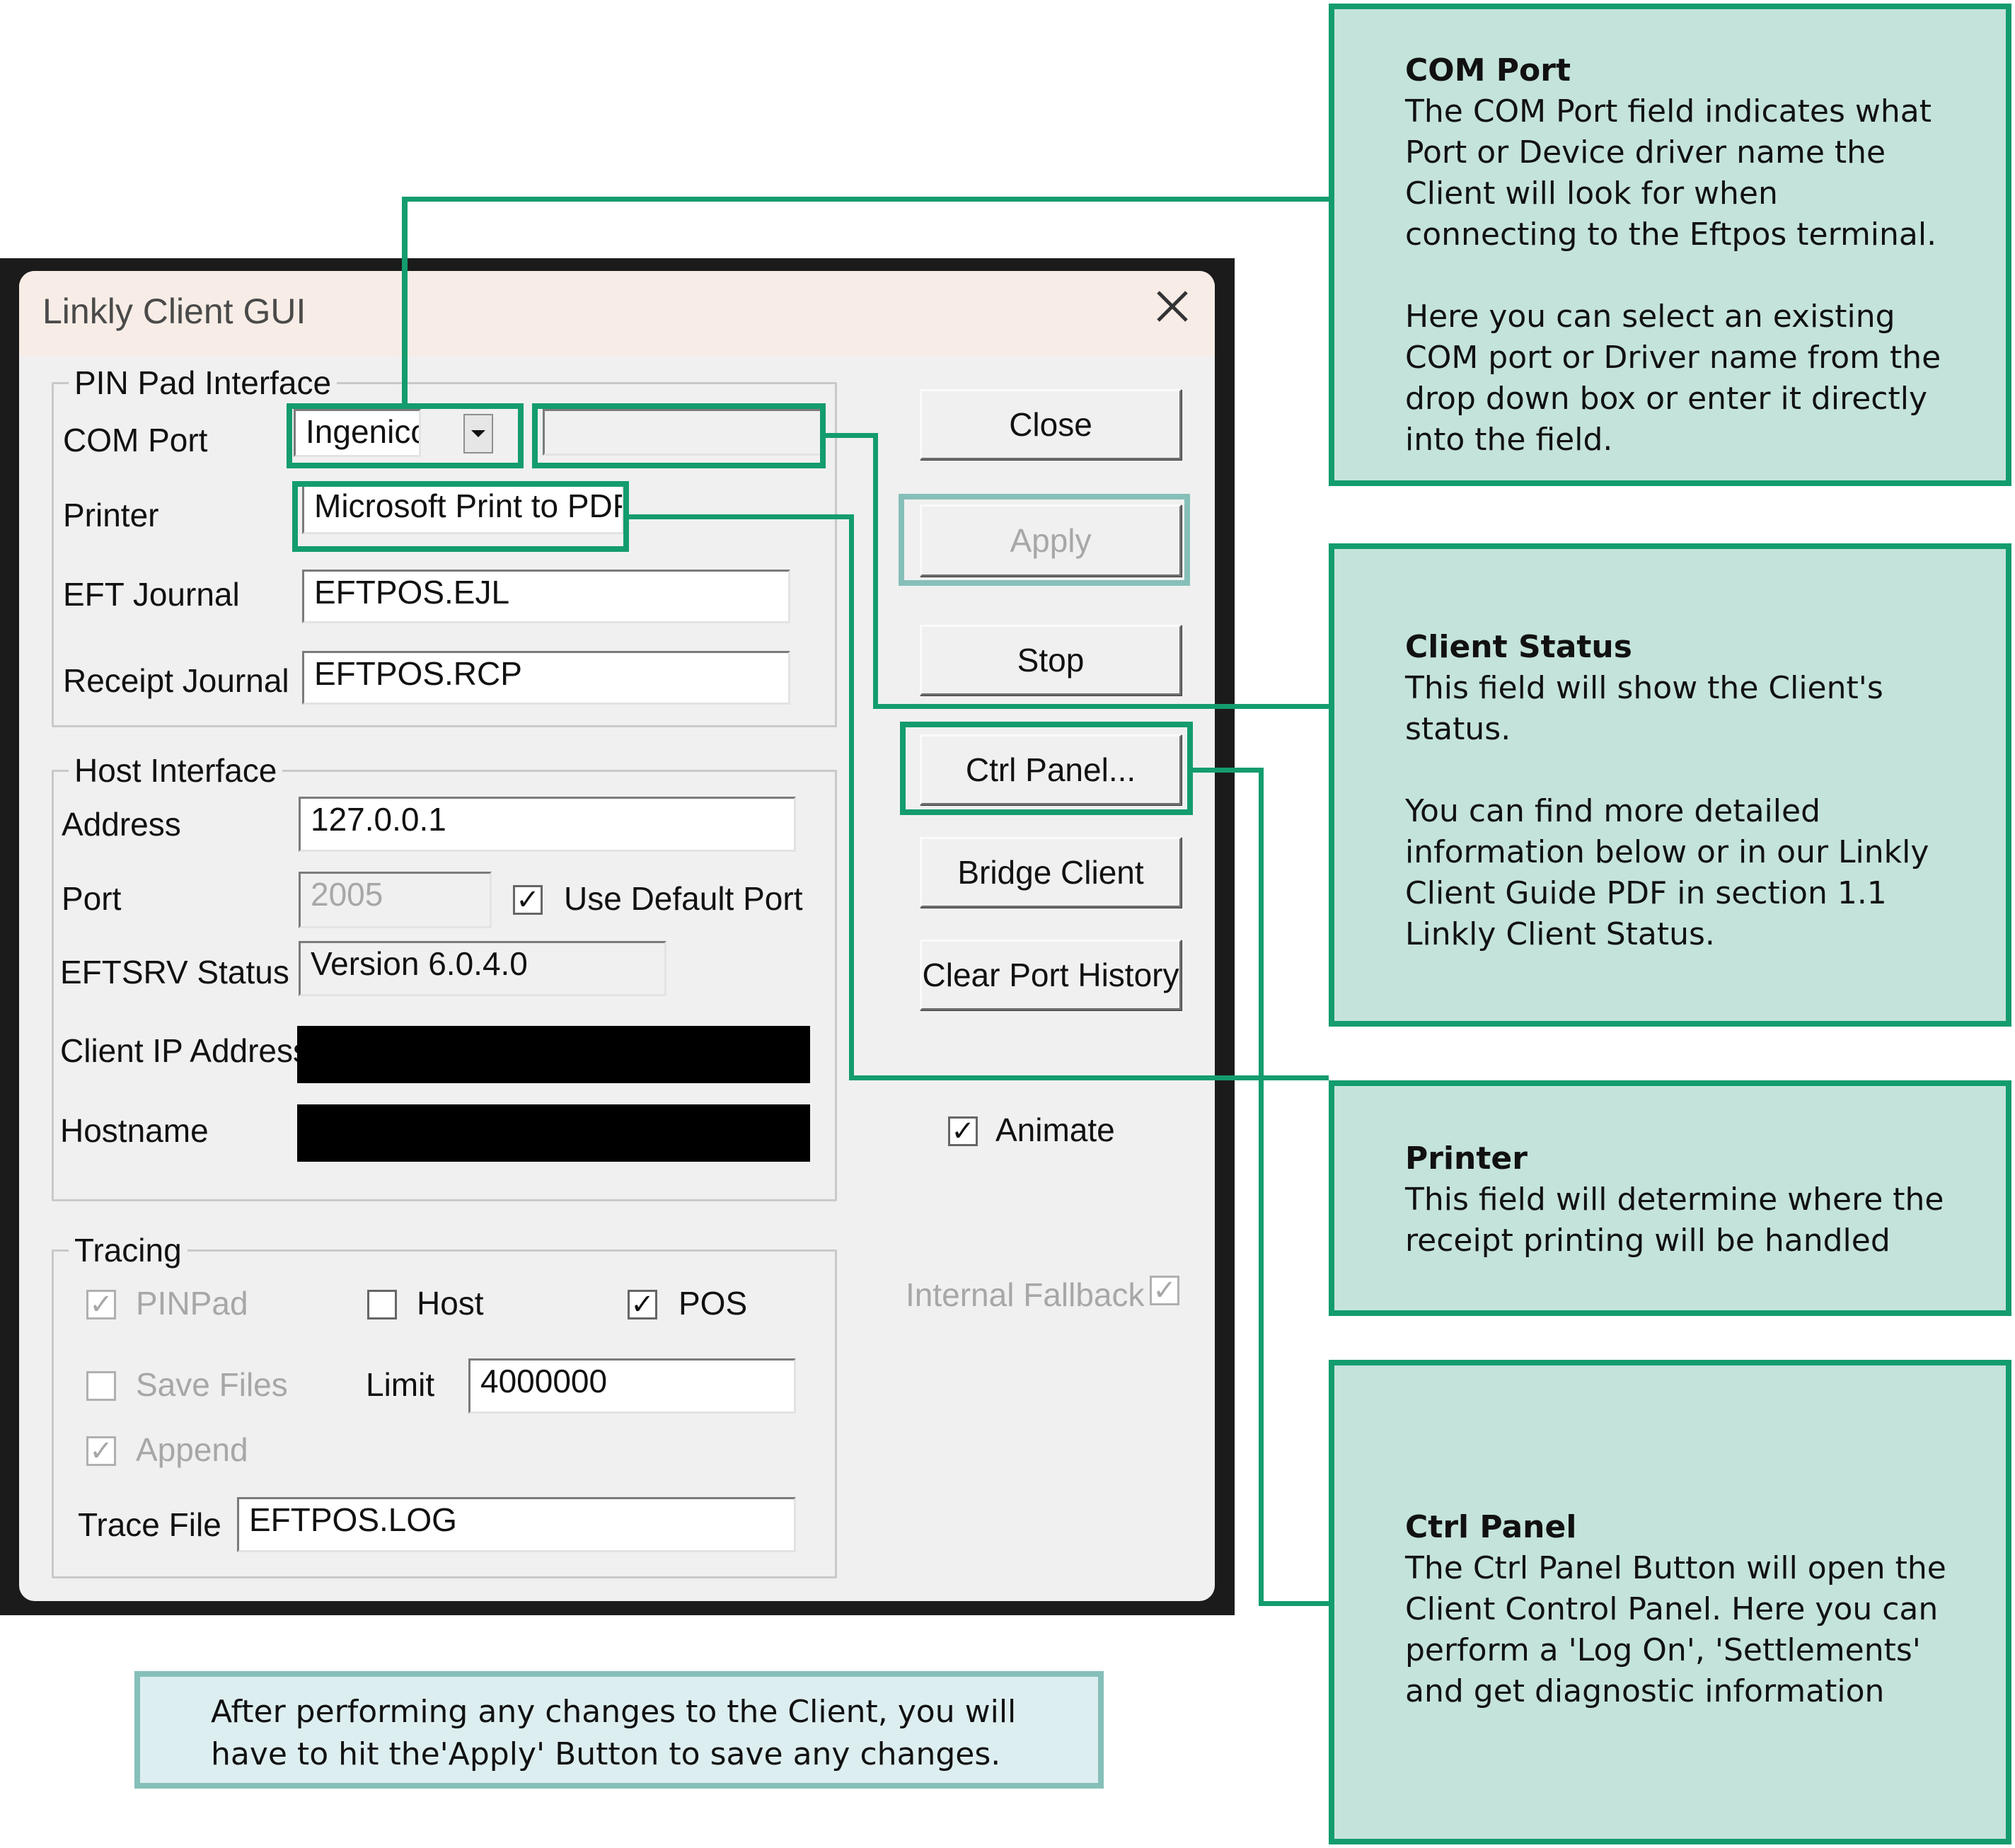 The image size is (2015, 1848). I want to click on address-label: Address, so click(121, 824).